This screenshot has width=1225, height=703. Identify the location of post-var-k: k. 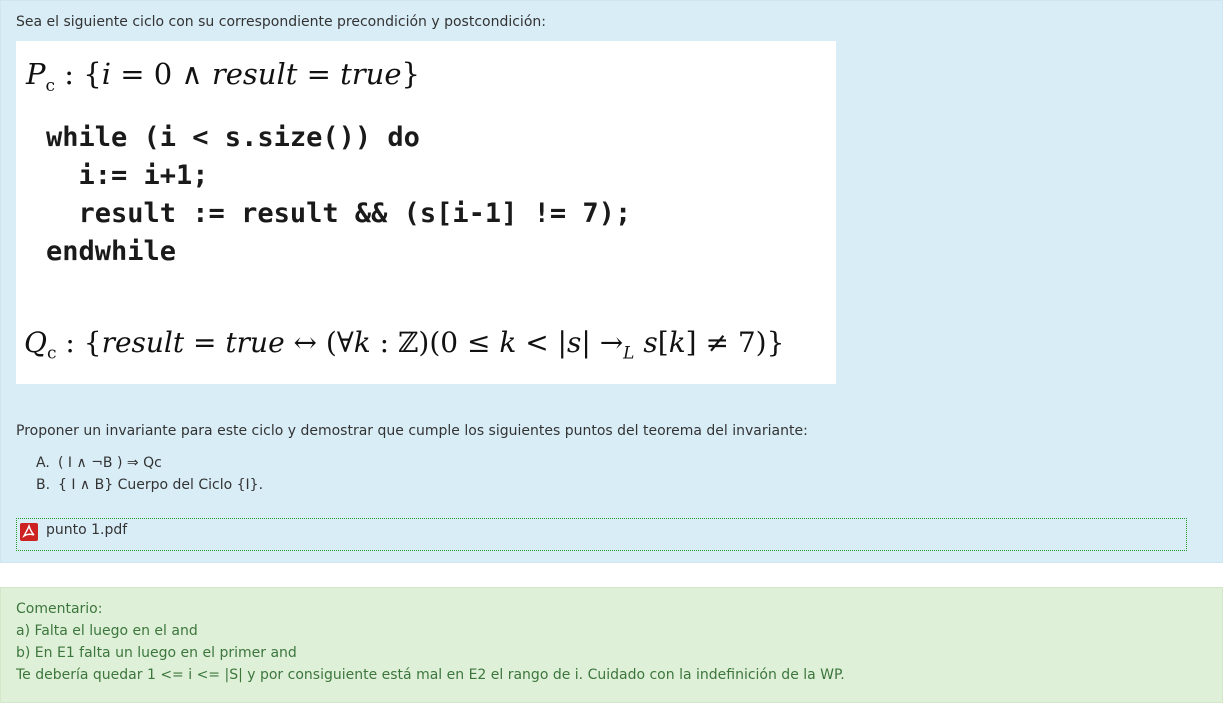
(362, 342).